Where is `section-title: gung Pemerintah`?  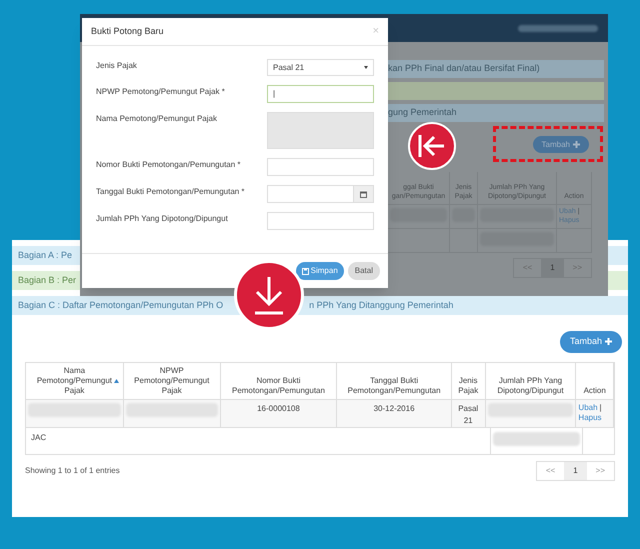 section-title: gung Pemerintah is located at coordinates (422, 113).